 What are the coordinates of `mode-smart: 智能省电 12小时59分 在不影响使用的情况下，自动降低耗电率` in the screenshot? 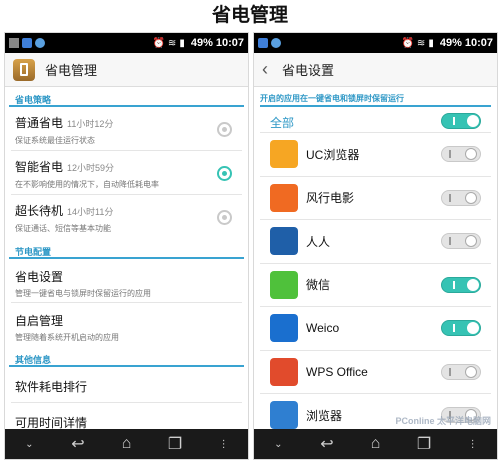 It's located at (126, 173).